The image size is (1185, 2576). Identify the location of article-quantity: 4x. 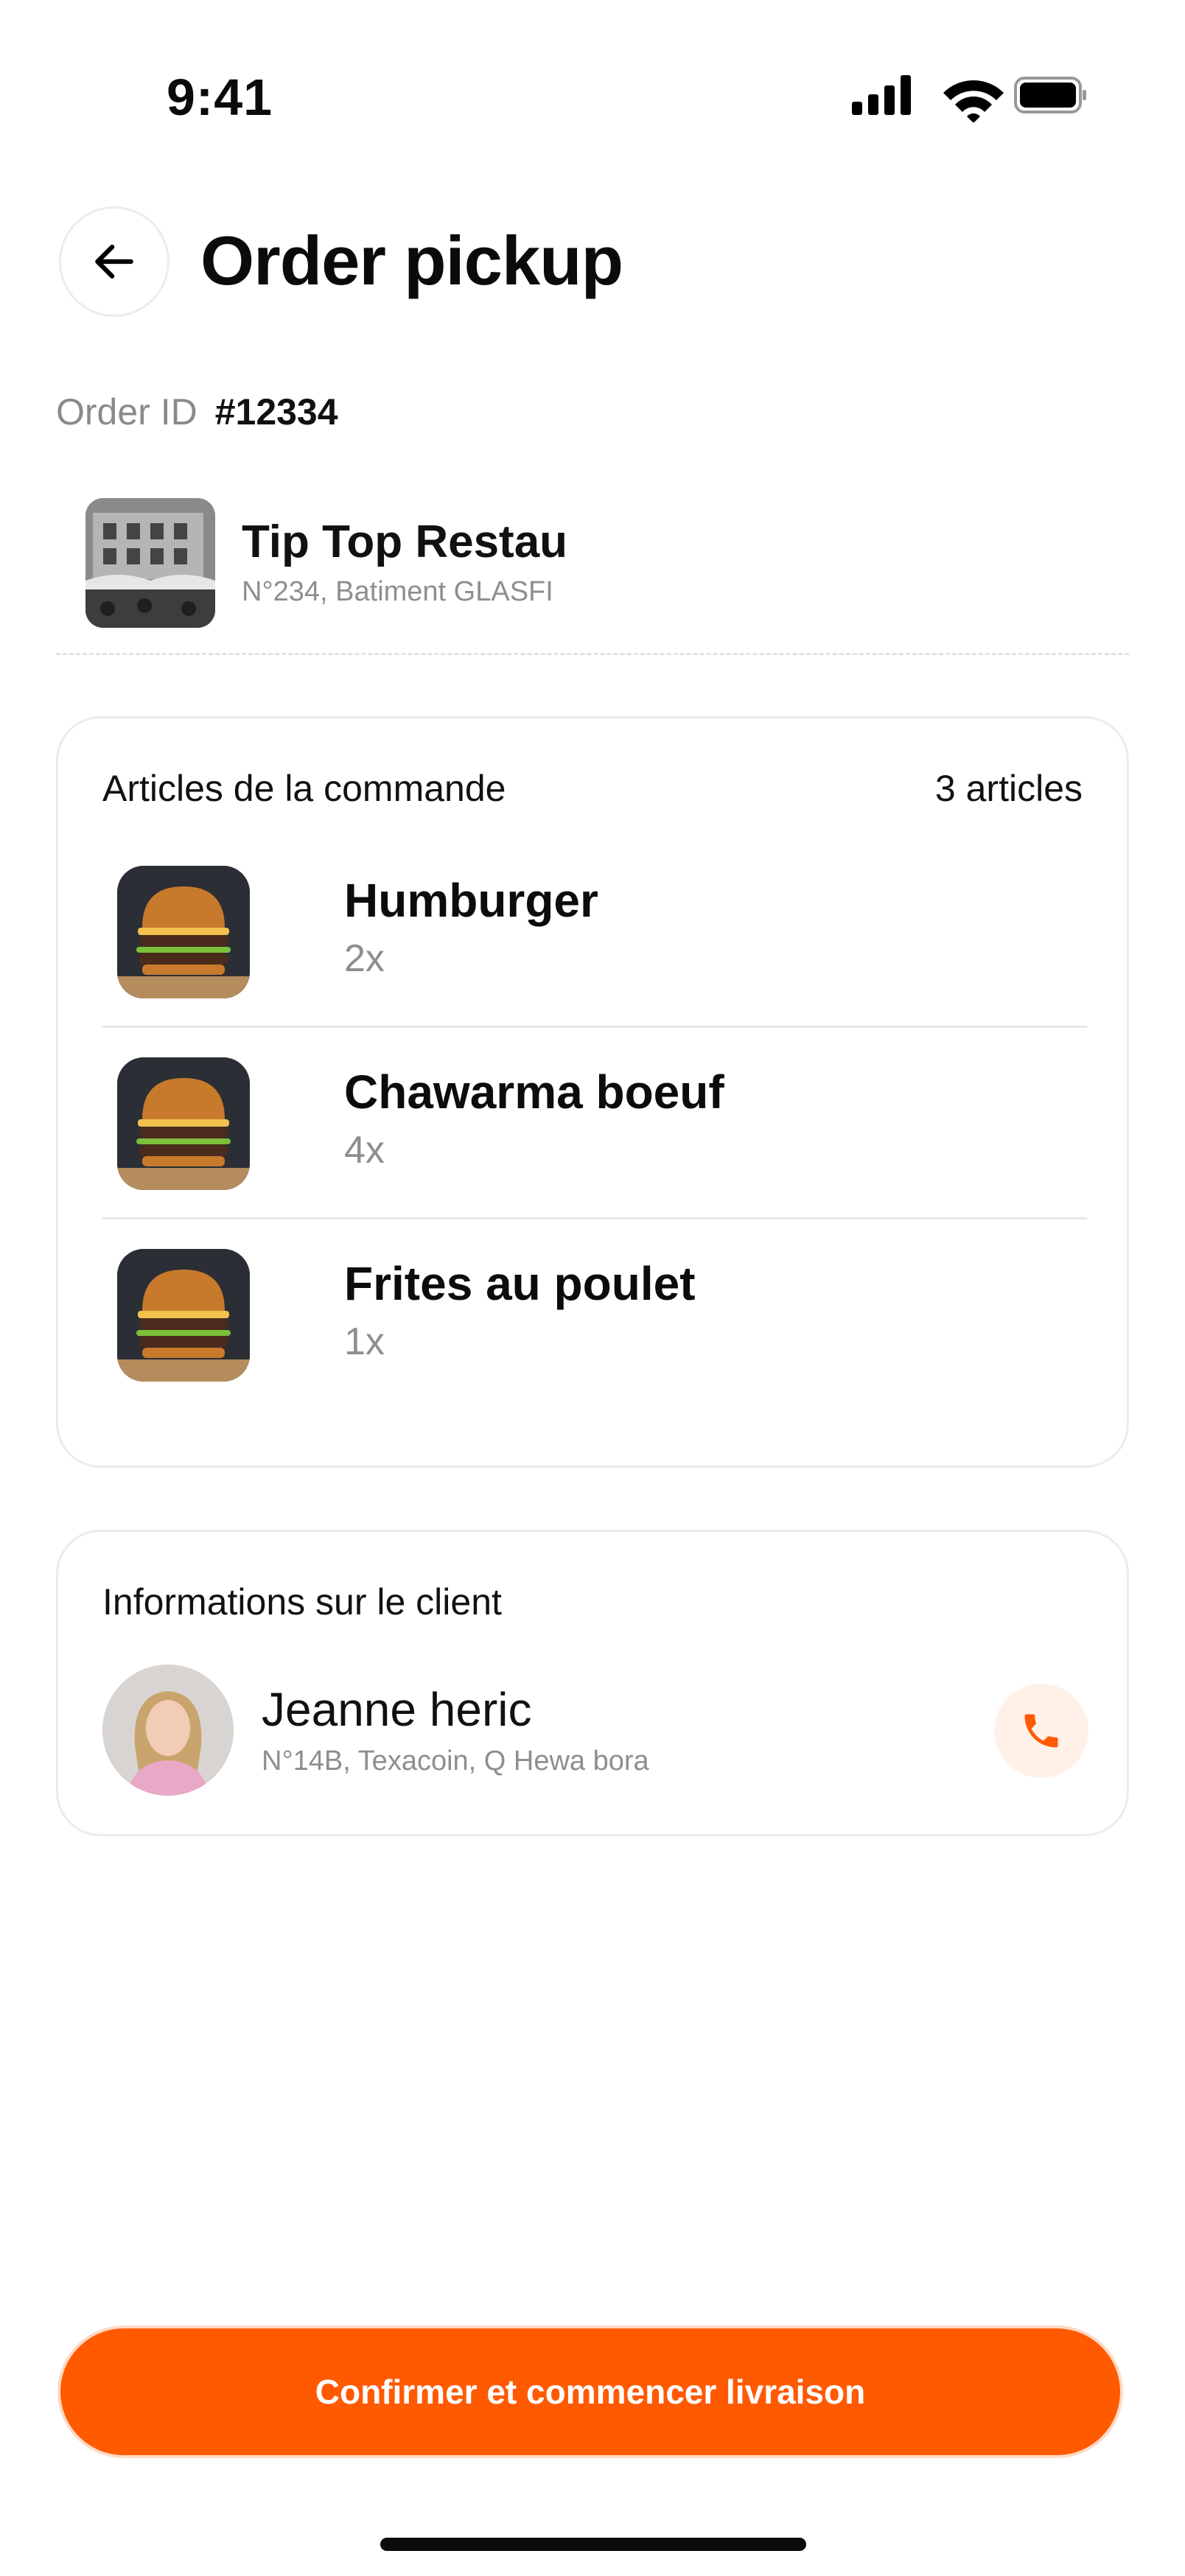
(364, 1150).